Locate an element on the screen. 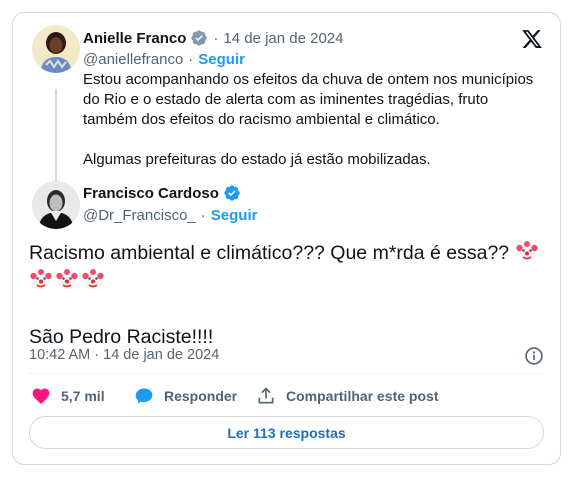 Image resolution: width=575 pixels, height=480 pixels. share-button: Compartilhar este post is located at coordinates (347, 396).